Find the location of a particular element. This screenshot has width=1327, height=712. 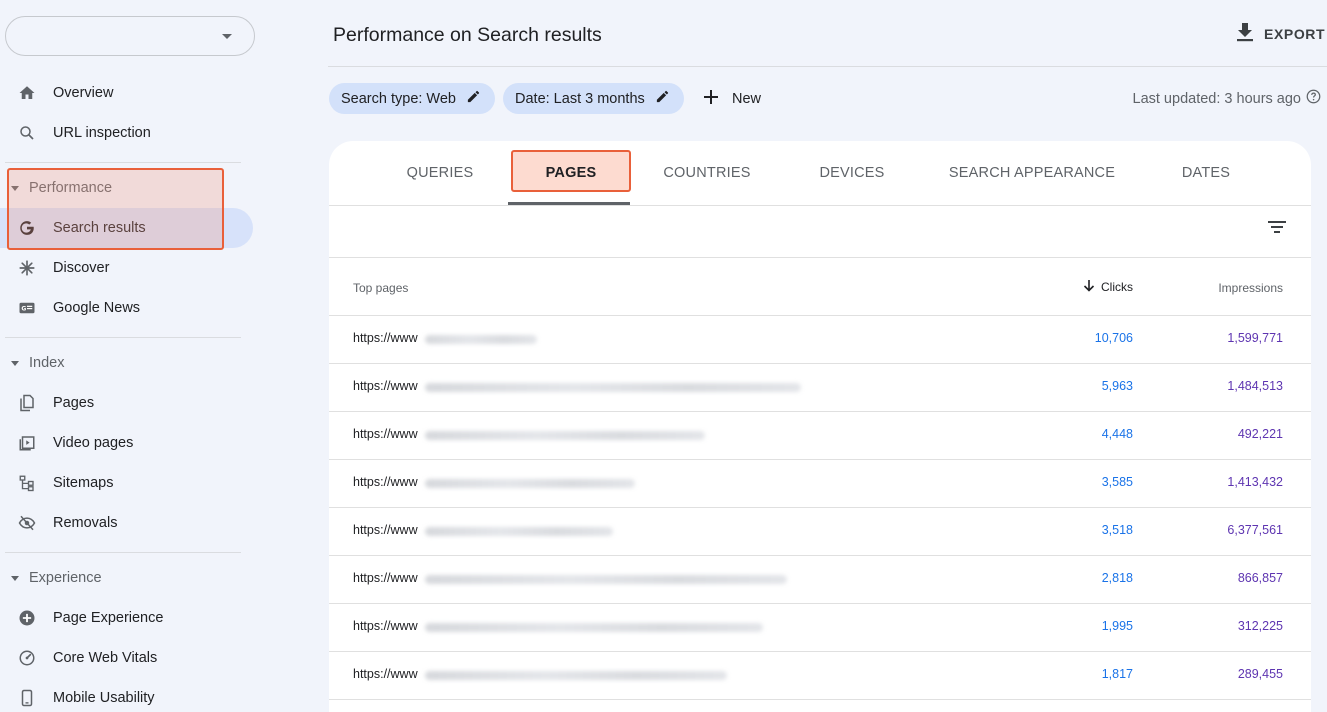

sidebar-item-page-experience: Page Experience is located at coordinates (126, 618).